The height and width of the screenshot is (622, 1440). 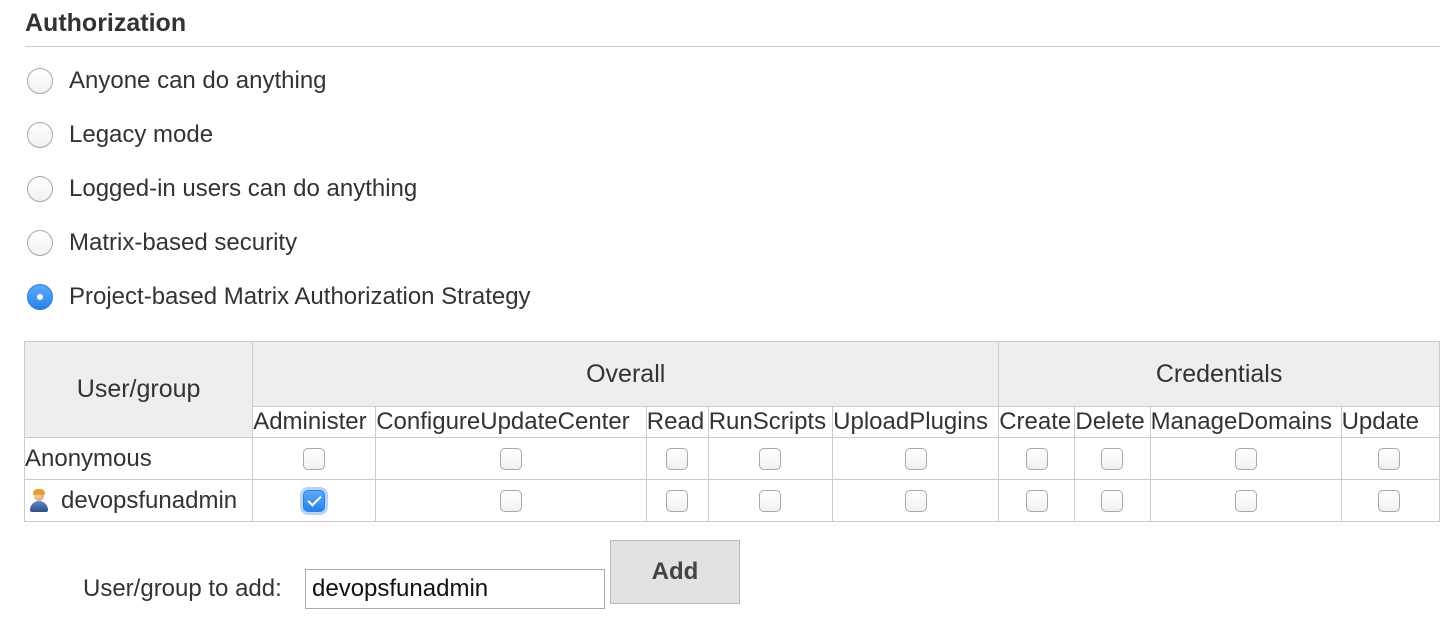 I want to click on user-name-cell: devopsfunadmin, so click(x=138, y=500).